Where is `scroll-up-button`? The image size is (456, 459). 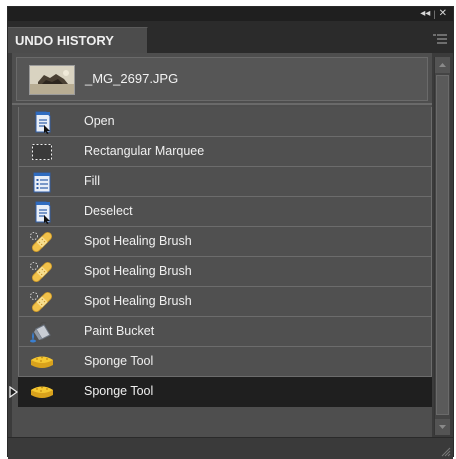 scroll-up-button is located at coordinates (442, 65).